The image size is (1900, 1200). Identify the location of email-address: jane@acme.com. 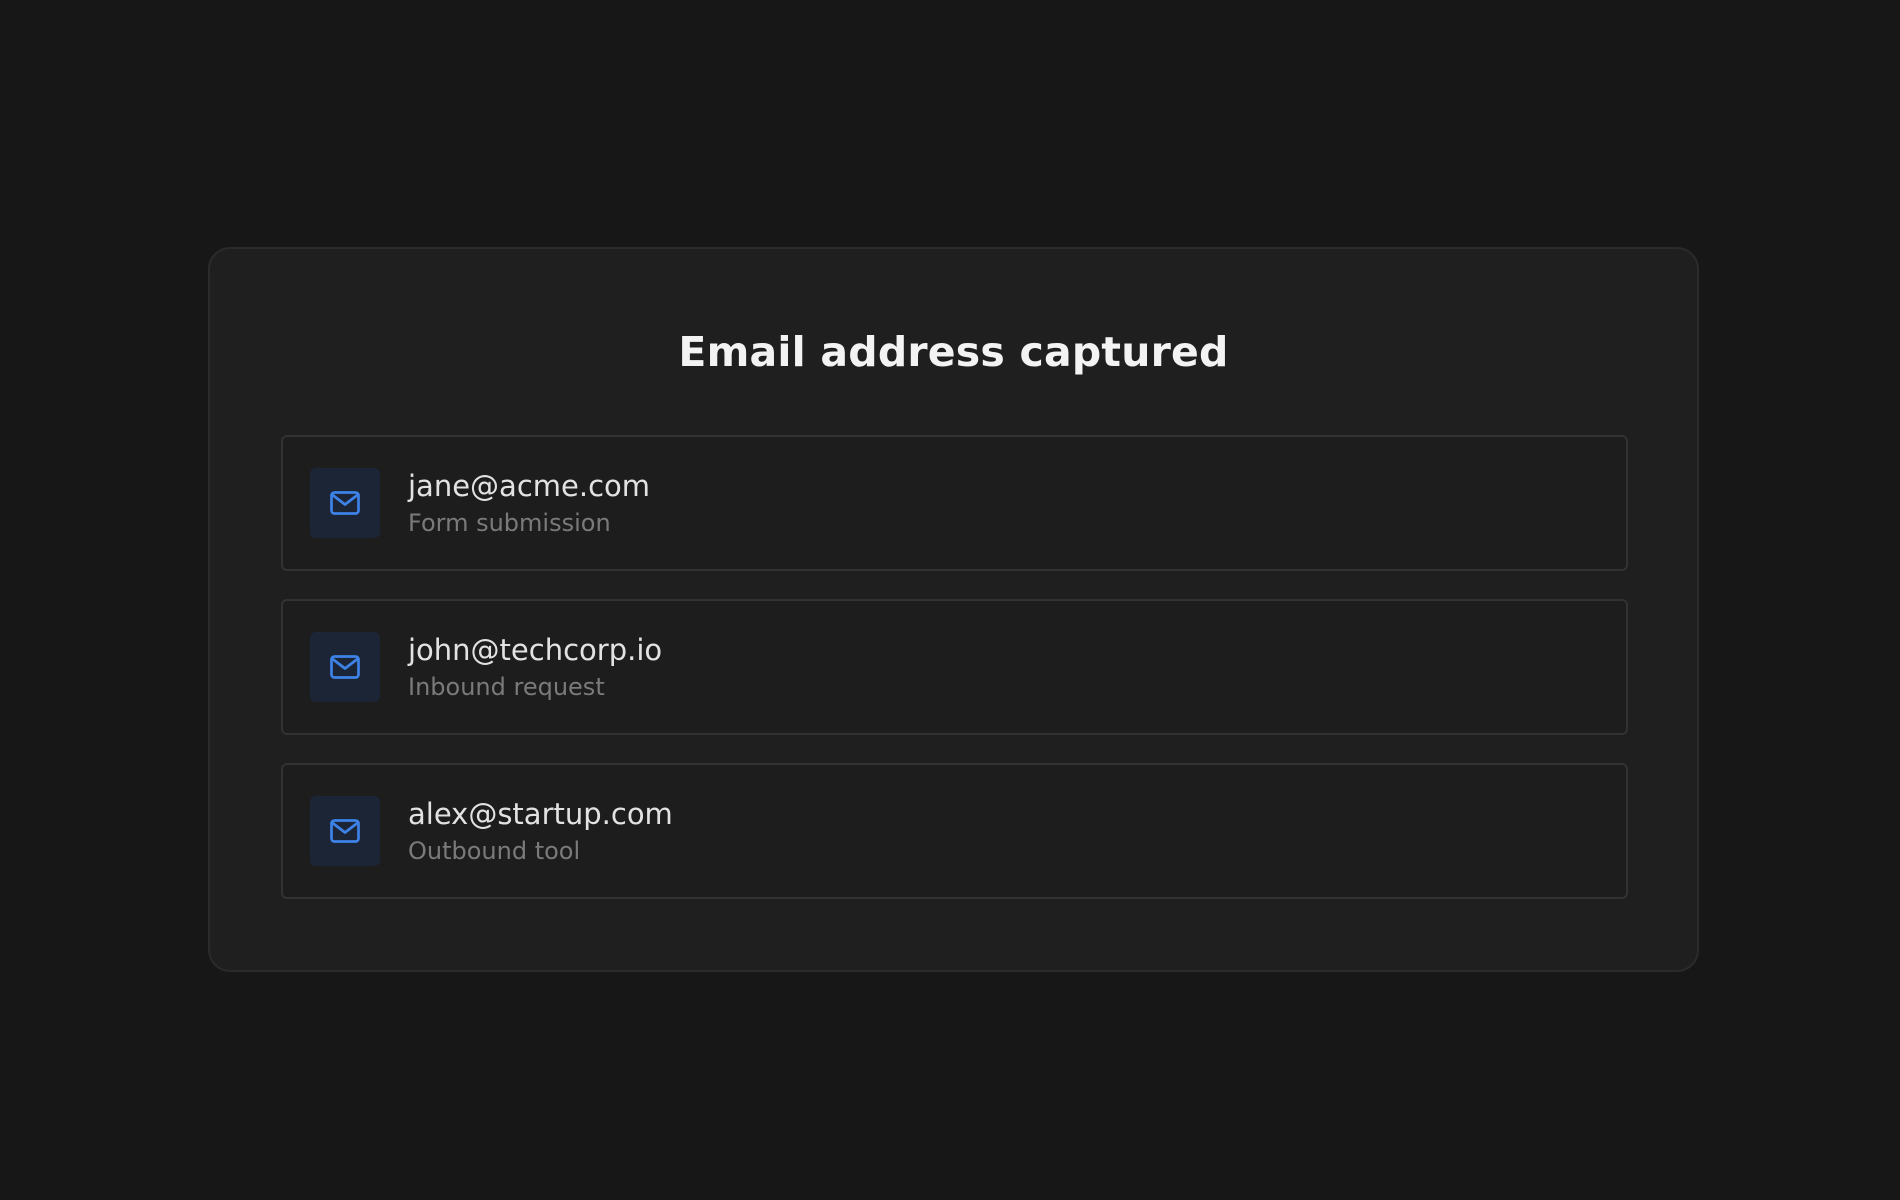
(529, 486).